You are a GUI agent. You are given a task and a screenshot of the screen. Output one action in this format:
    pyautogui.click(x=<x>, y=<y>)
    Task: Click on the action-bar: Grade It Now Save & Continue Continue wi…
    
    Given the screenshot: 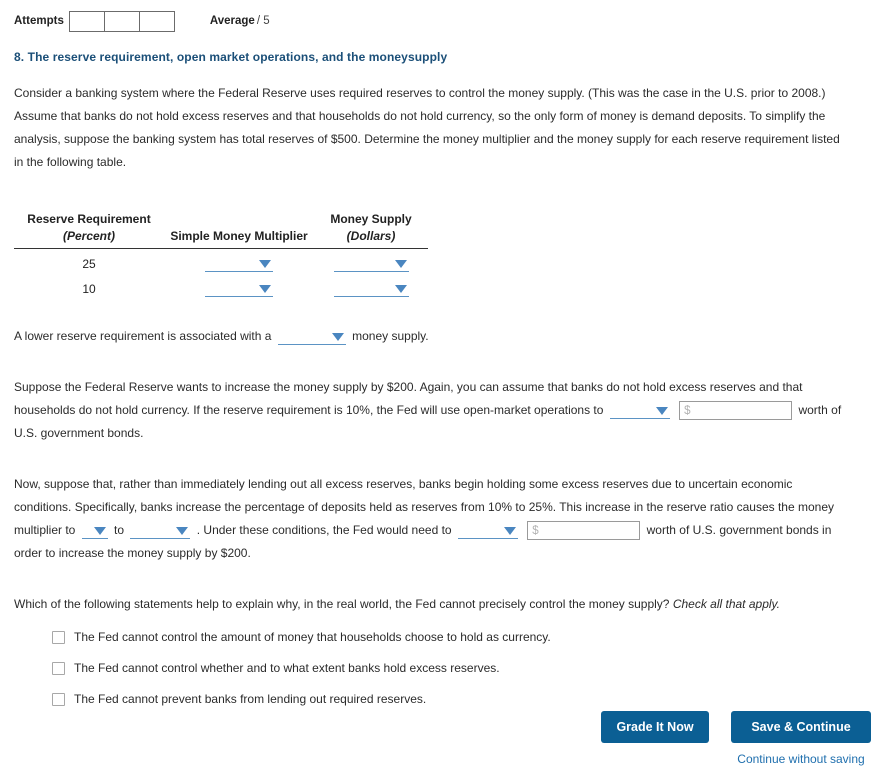 What is the action you would take?
    pyautogui.click(x=736, y=738)
    